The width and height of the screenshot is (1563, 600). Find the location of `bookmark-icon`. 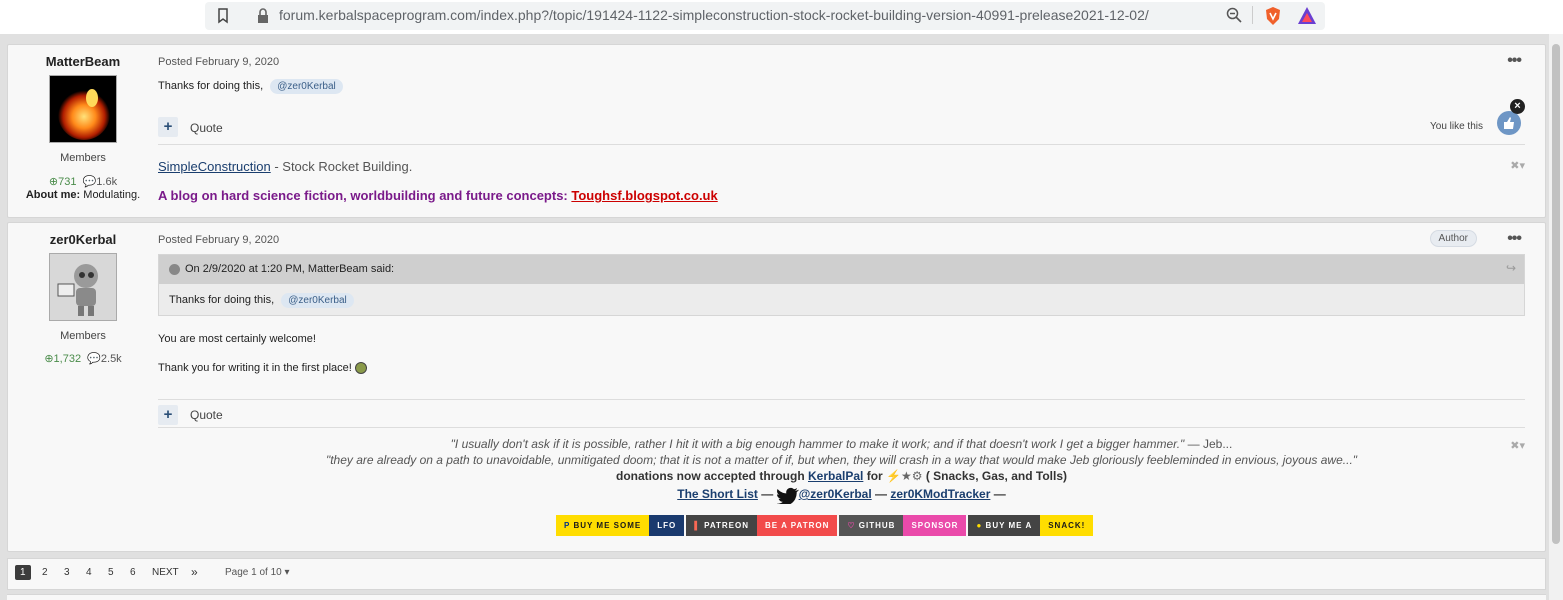

bookmark-icon is located at coordinates (223, 16).